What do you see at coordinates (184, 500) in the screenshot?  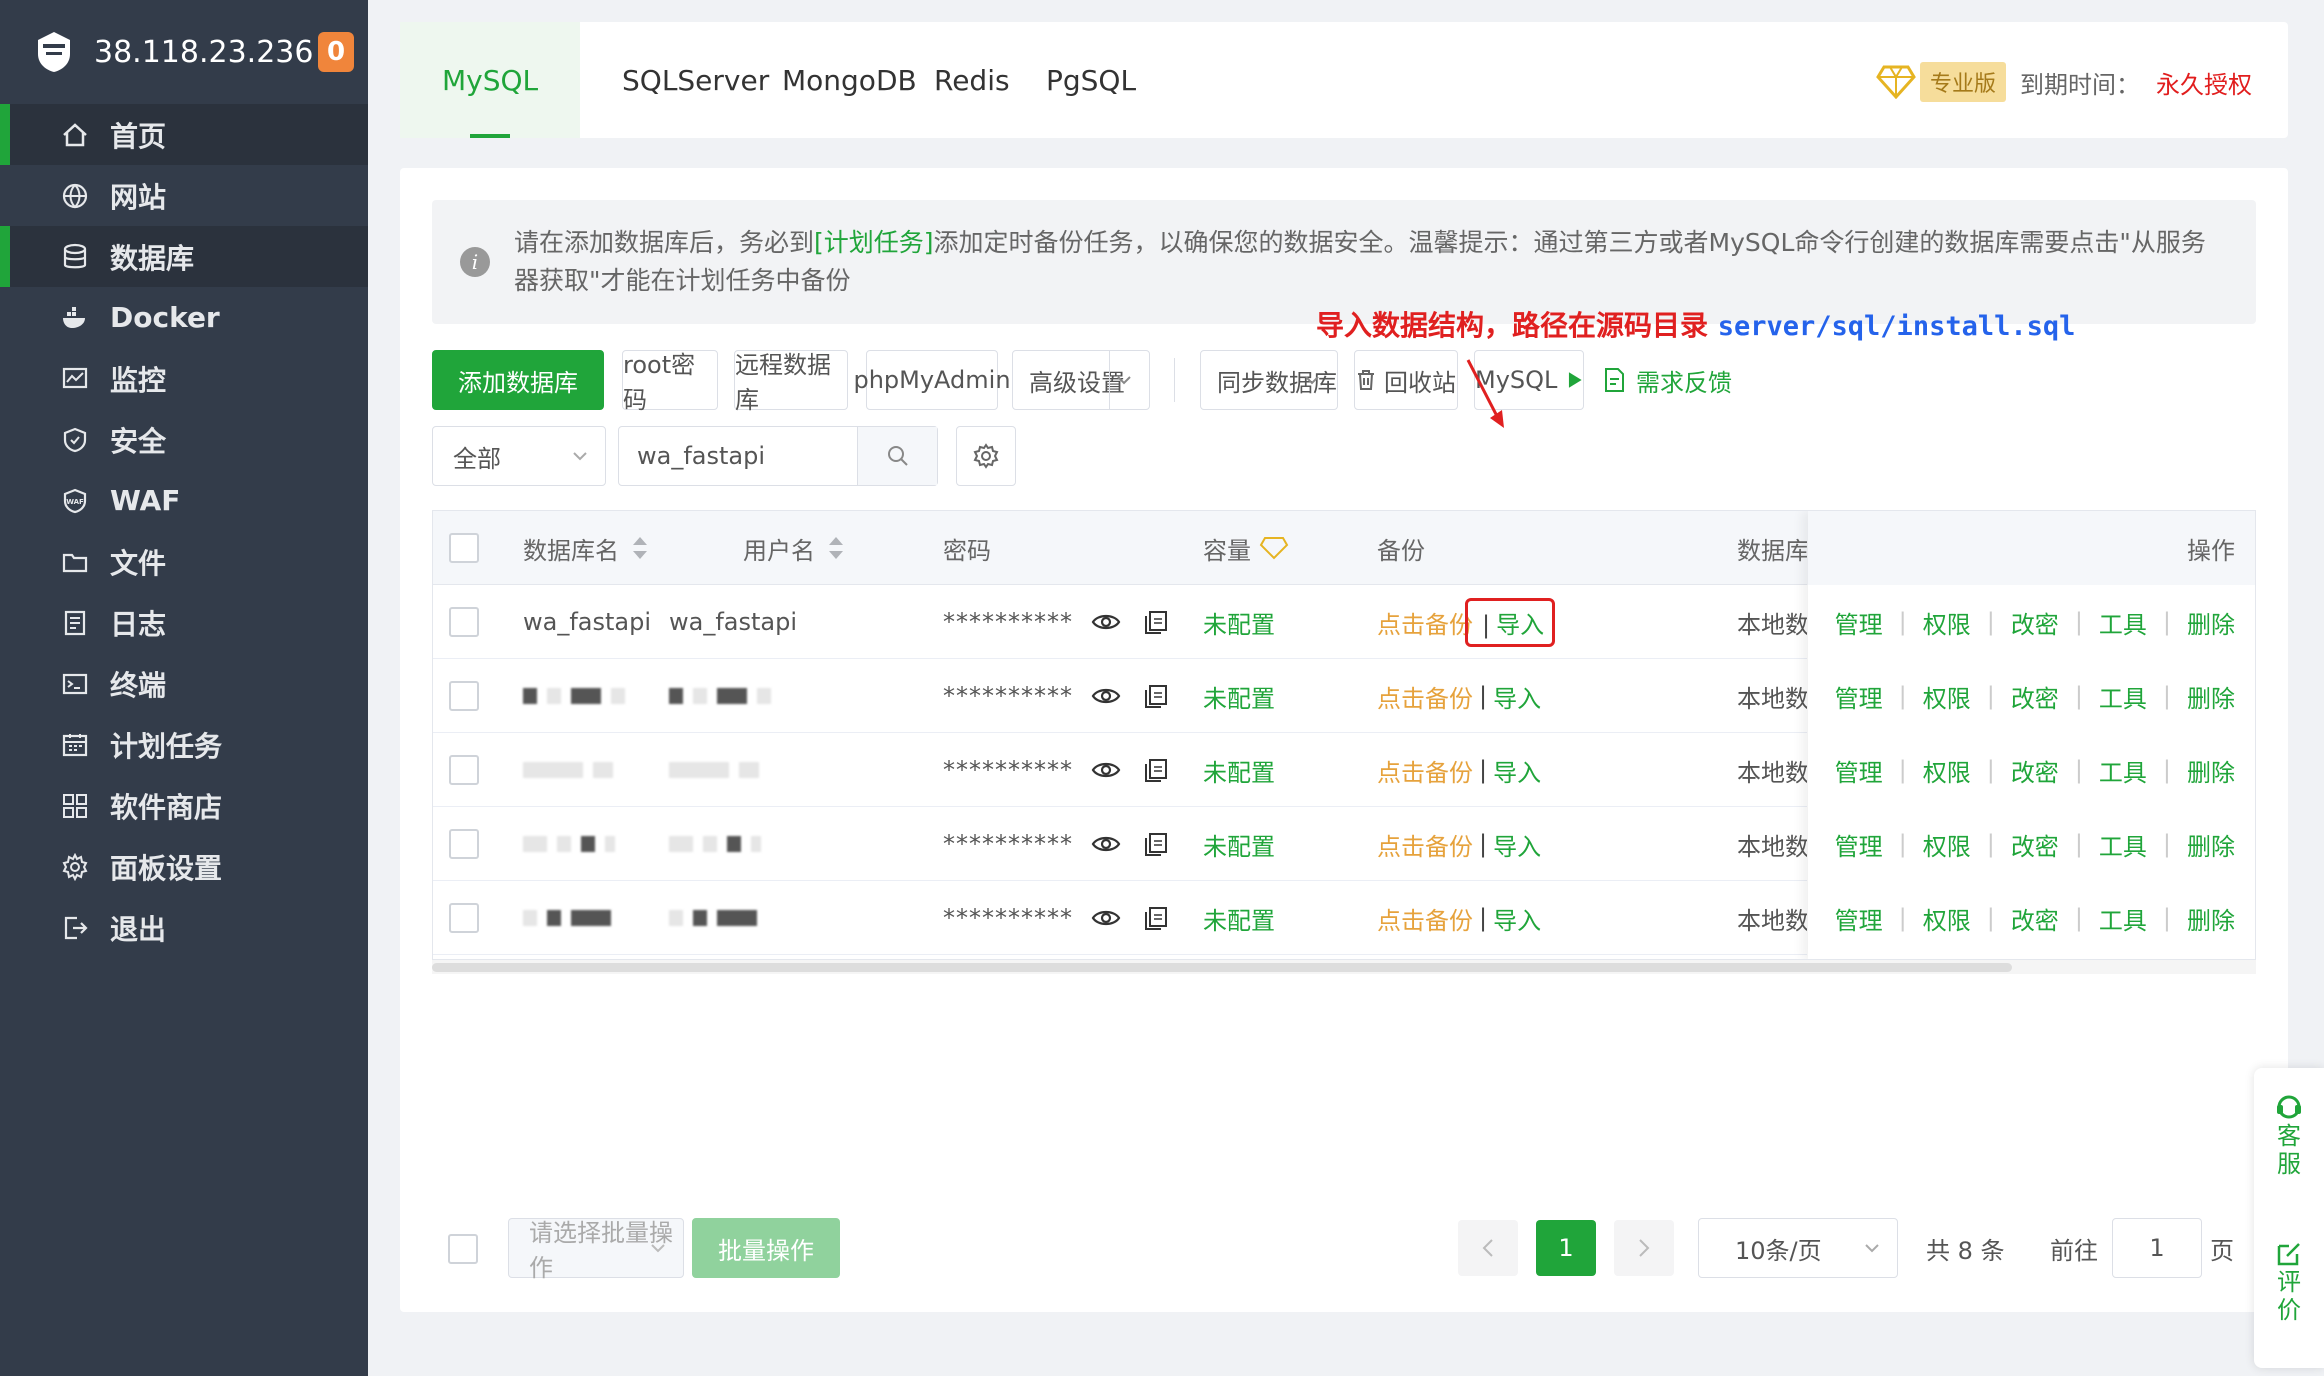 I see `sidebar-item-waf-shield: WAF WAF` at bounding box center [184, 500].